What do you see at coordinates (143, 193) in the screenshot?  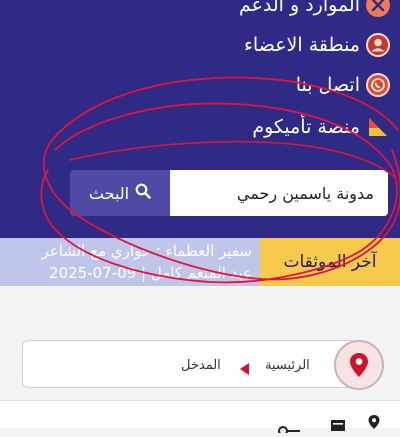 I see `search-icon` at bounding box center [143, 193].